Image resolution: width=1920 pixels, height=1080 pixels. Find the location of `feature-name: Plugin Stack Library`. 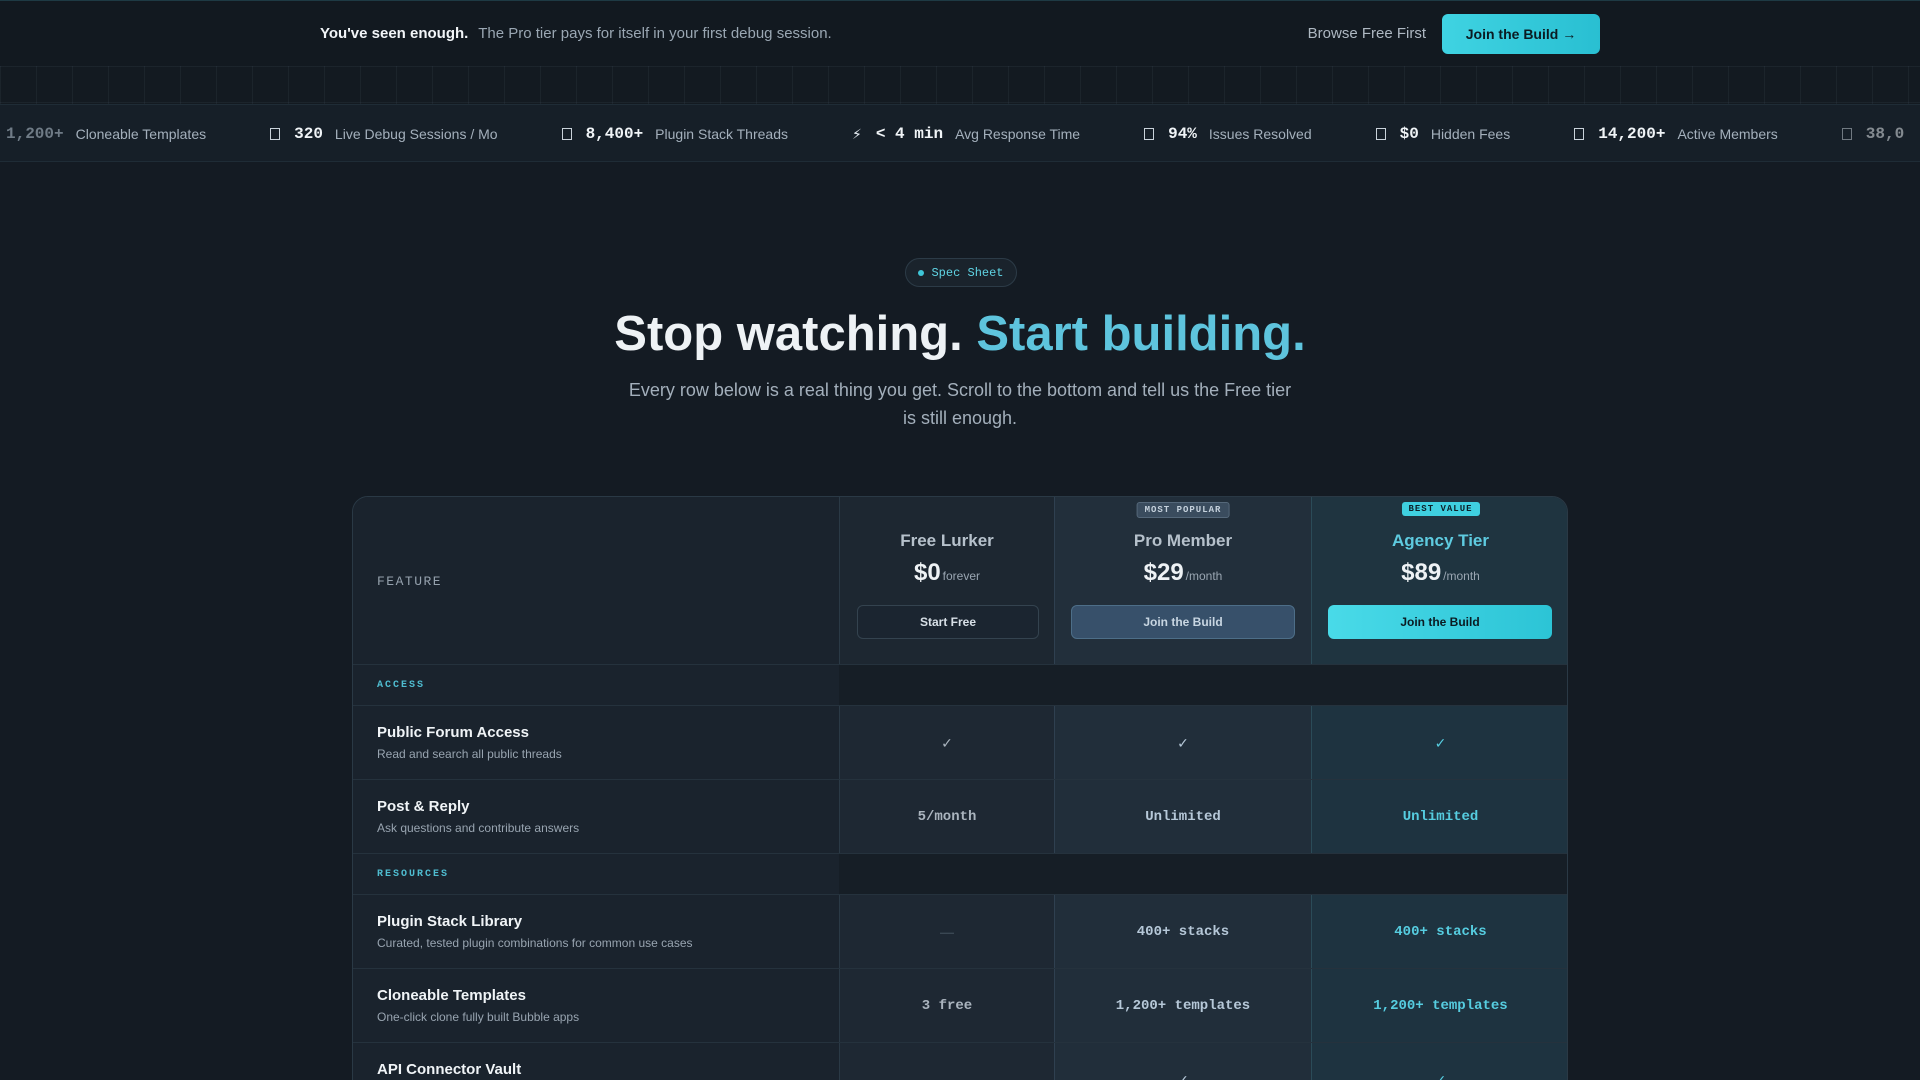

feature-name: Plugin Stack Library is located at coordinates (450, 921).